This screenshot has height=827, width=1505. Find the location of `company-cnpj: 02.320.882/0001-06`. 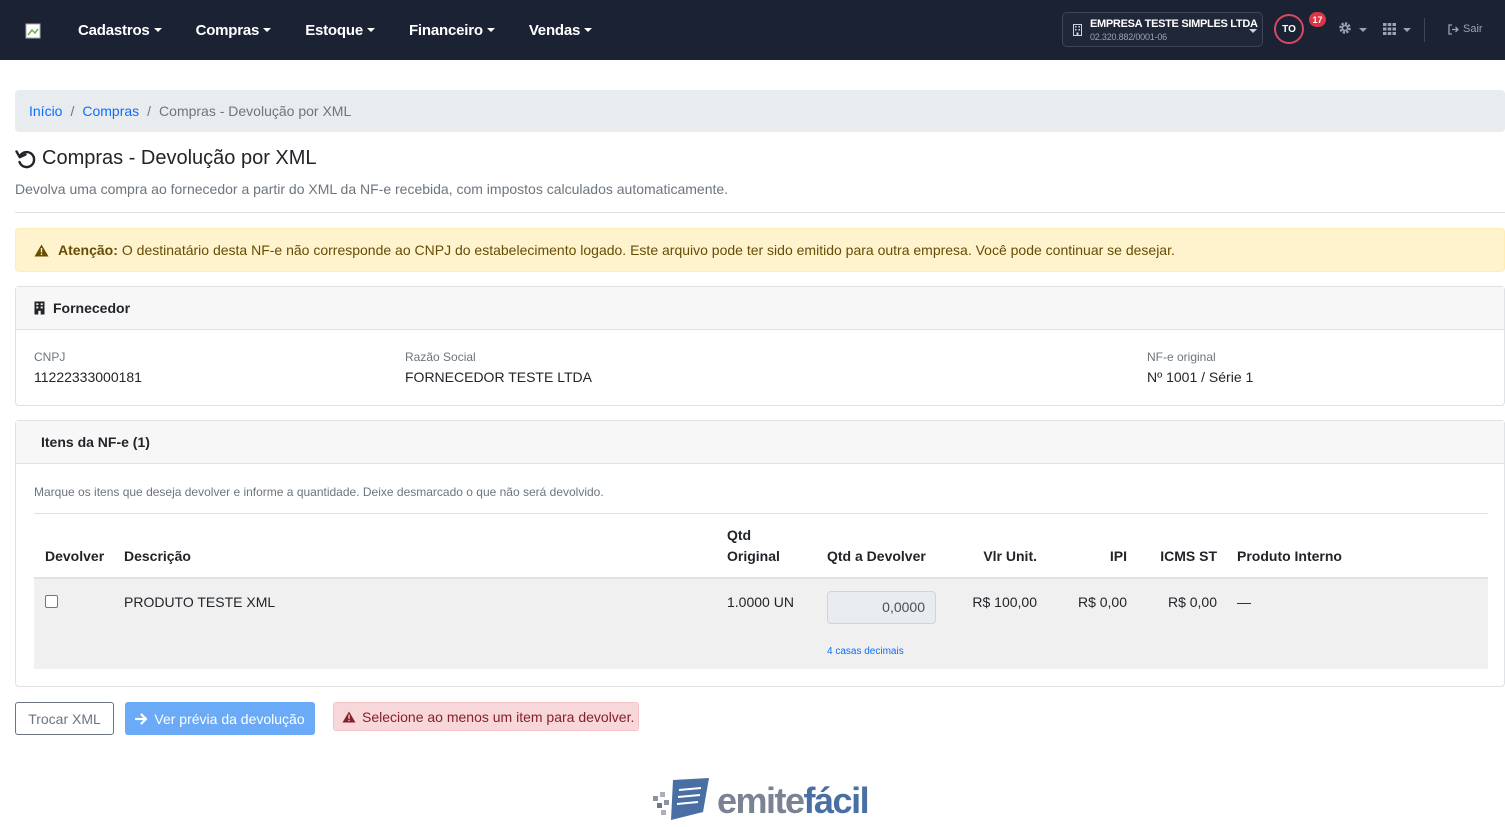

company-cnpj: 02.320.882/0001-06 is located at coordinates (1128, 37).